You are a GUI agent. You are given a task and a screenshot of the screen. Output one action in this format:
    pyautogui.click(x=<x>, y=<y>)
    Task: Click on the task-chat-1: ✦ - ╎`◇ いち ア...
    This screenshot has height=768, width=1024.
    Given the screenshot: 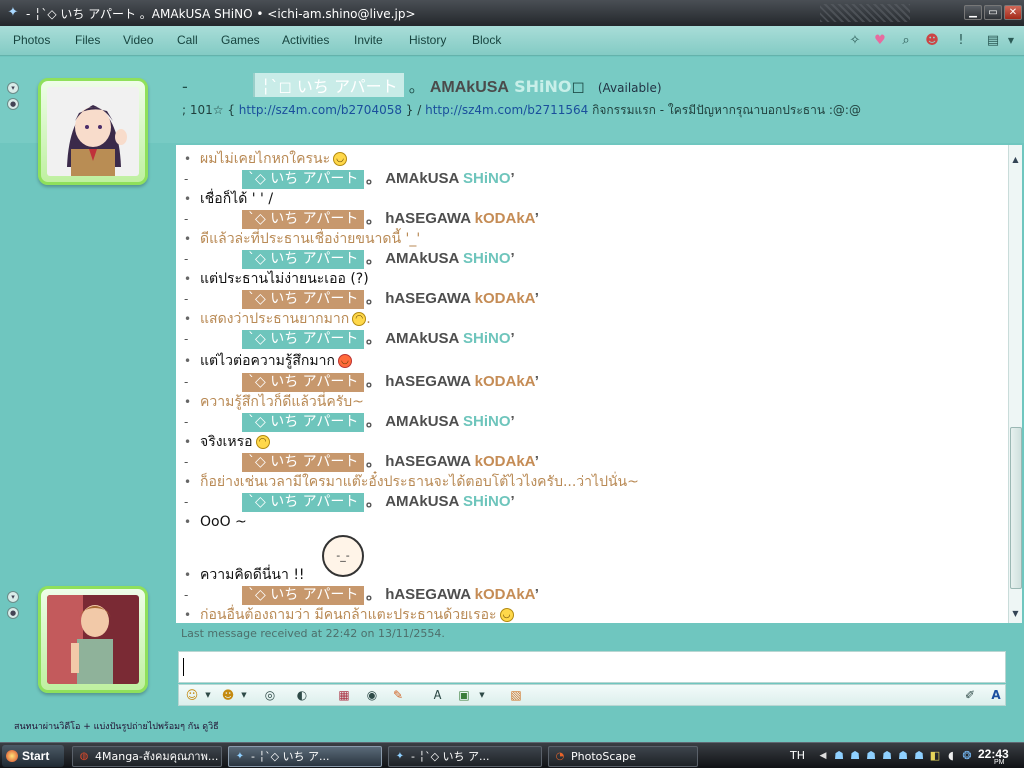 What is the action you would take?
    pyautogui.click(x=305, y=756)
    